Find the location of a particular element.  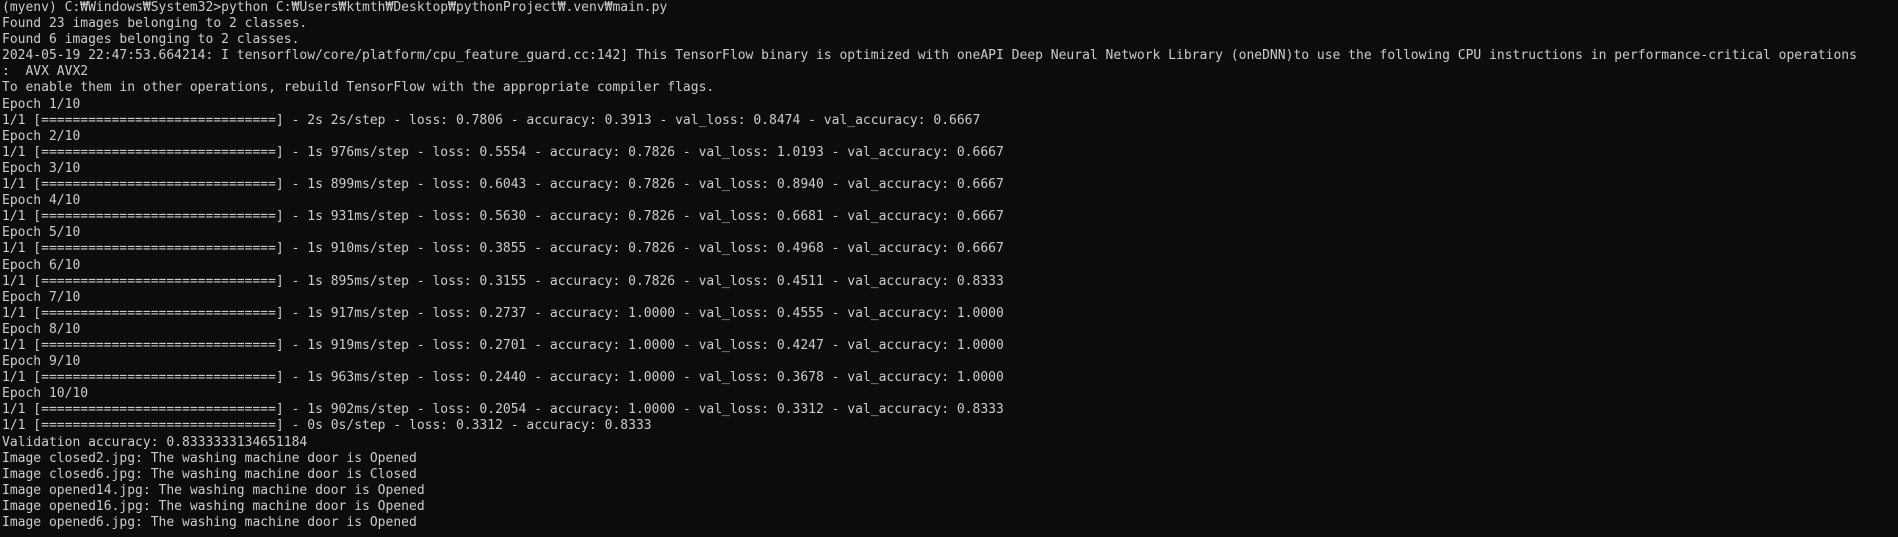

terminal-line: Found 6 images belonging to 2 classes. is located at coordinates (151, 40).